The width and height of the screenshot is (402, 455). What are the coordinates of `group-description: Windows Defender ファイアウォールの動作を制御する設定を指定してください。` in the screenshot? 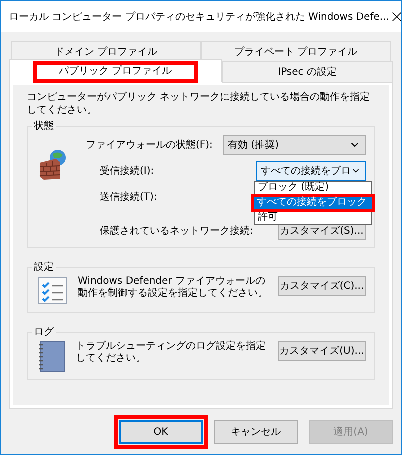 It's located at (173, 288).